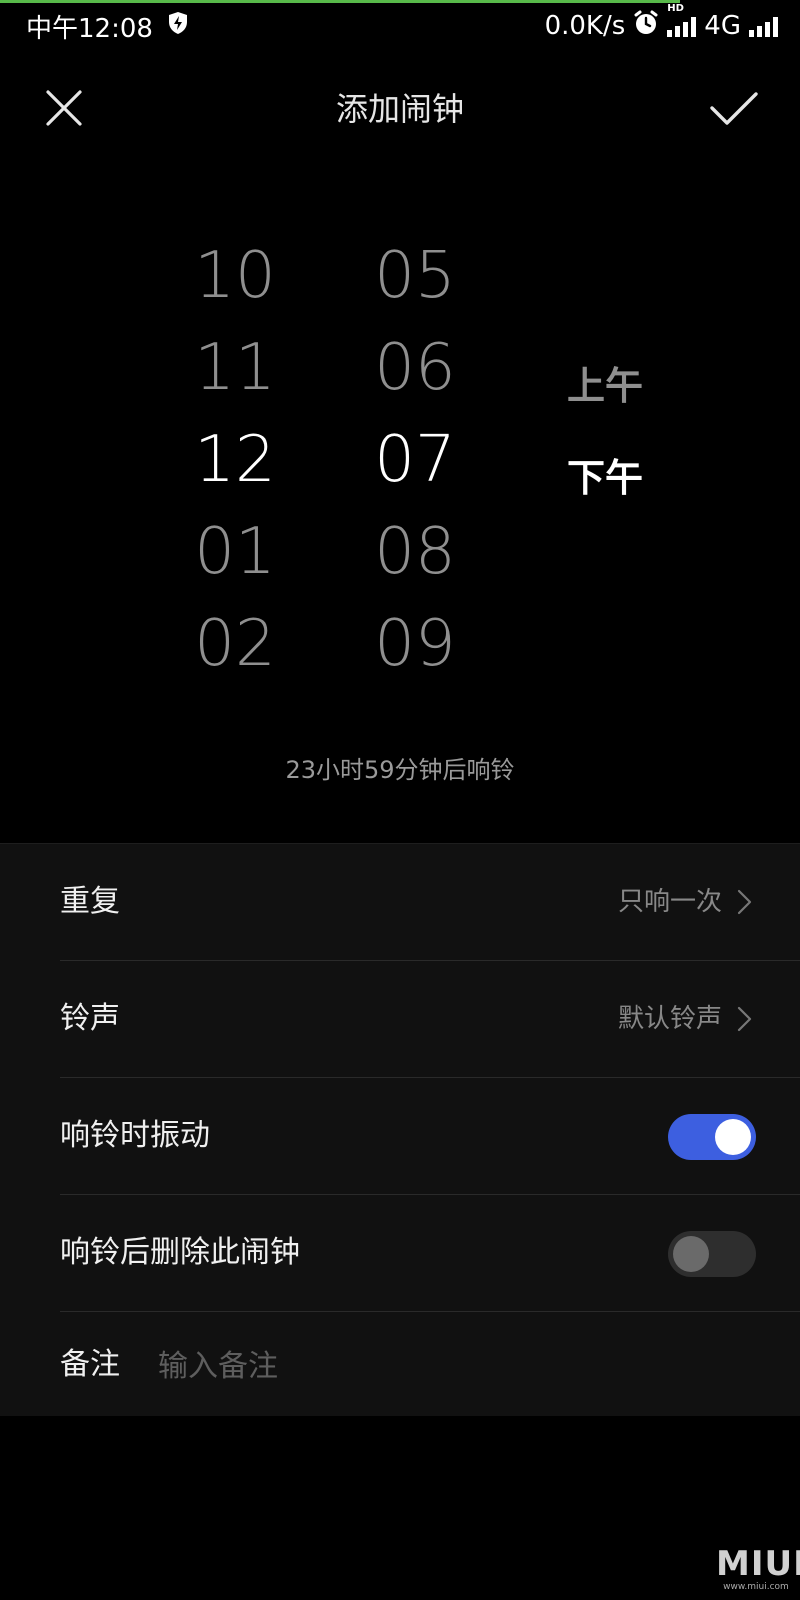  I want to click on minute-option: 08, so click(415, 552).